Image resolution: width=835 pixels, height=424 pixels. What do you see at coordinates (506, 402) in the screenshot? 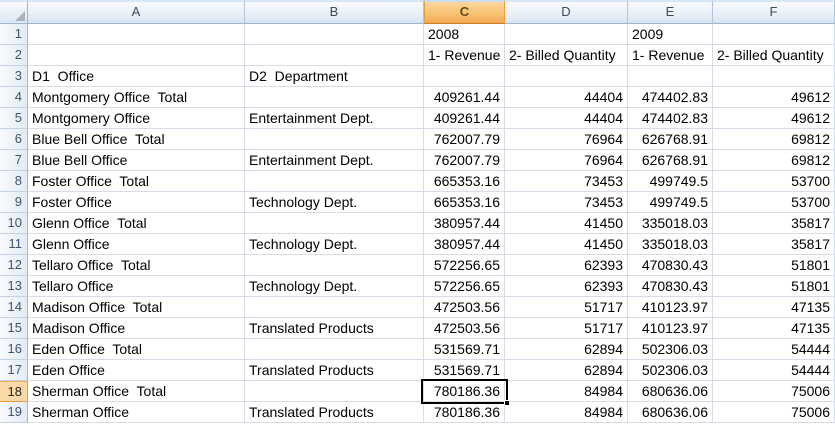
I see `fill-handle` at bounding box center [506, 402].